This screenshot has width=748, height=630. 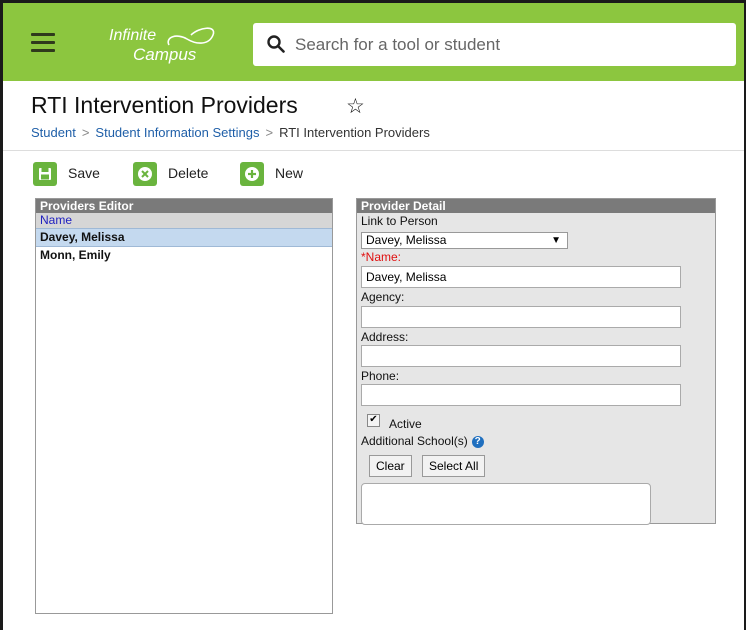 I want to click on header-divider, so click(x=373, y=150).